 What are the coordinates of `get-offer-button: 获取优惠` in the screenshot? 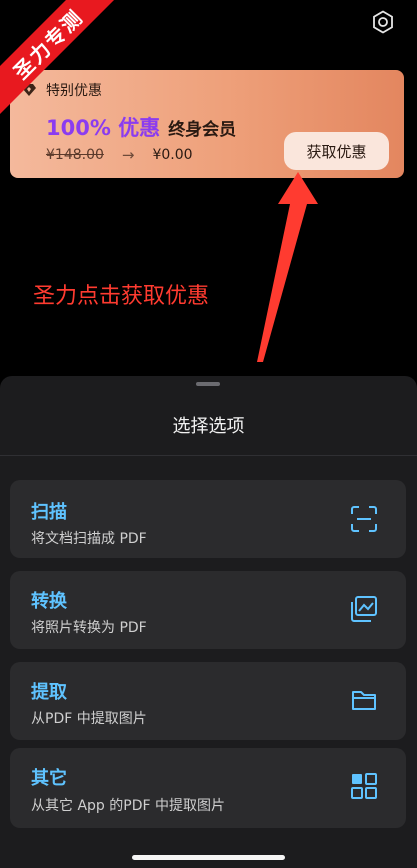 It's located at (336, 151).